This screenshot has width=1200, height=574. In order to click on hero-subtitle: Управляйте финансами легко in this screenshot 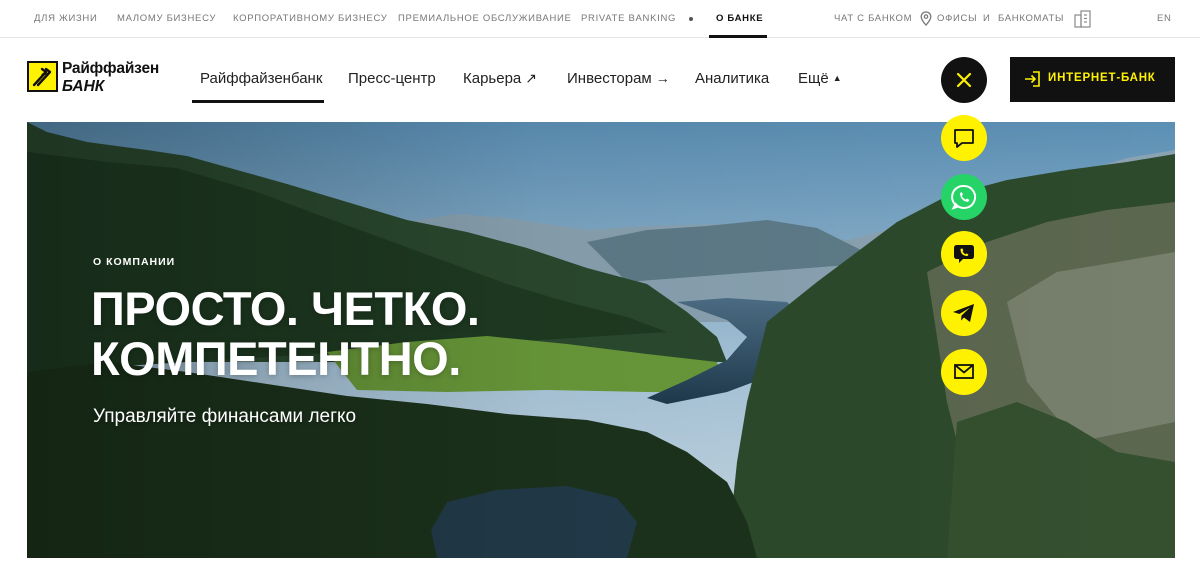, I will do `click(225, 416)`.